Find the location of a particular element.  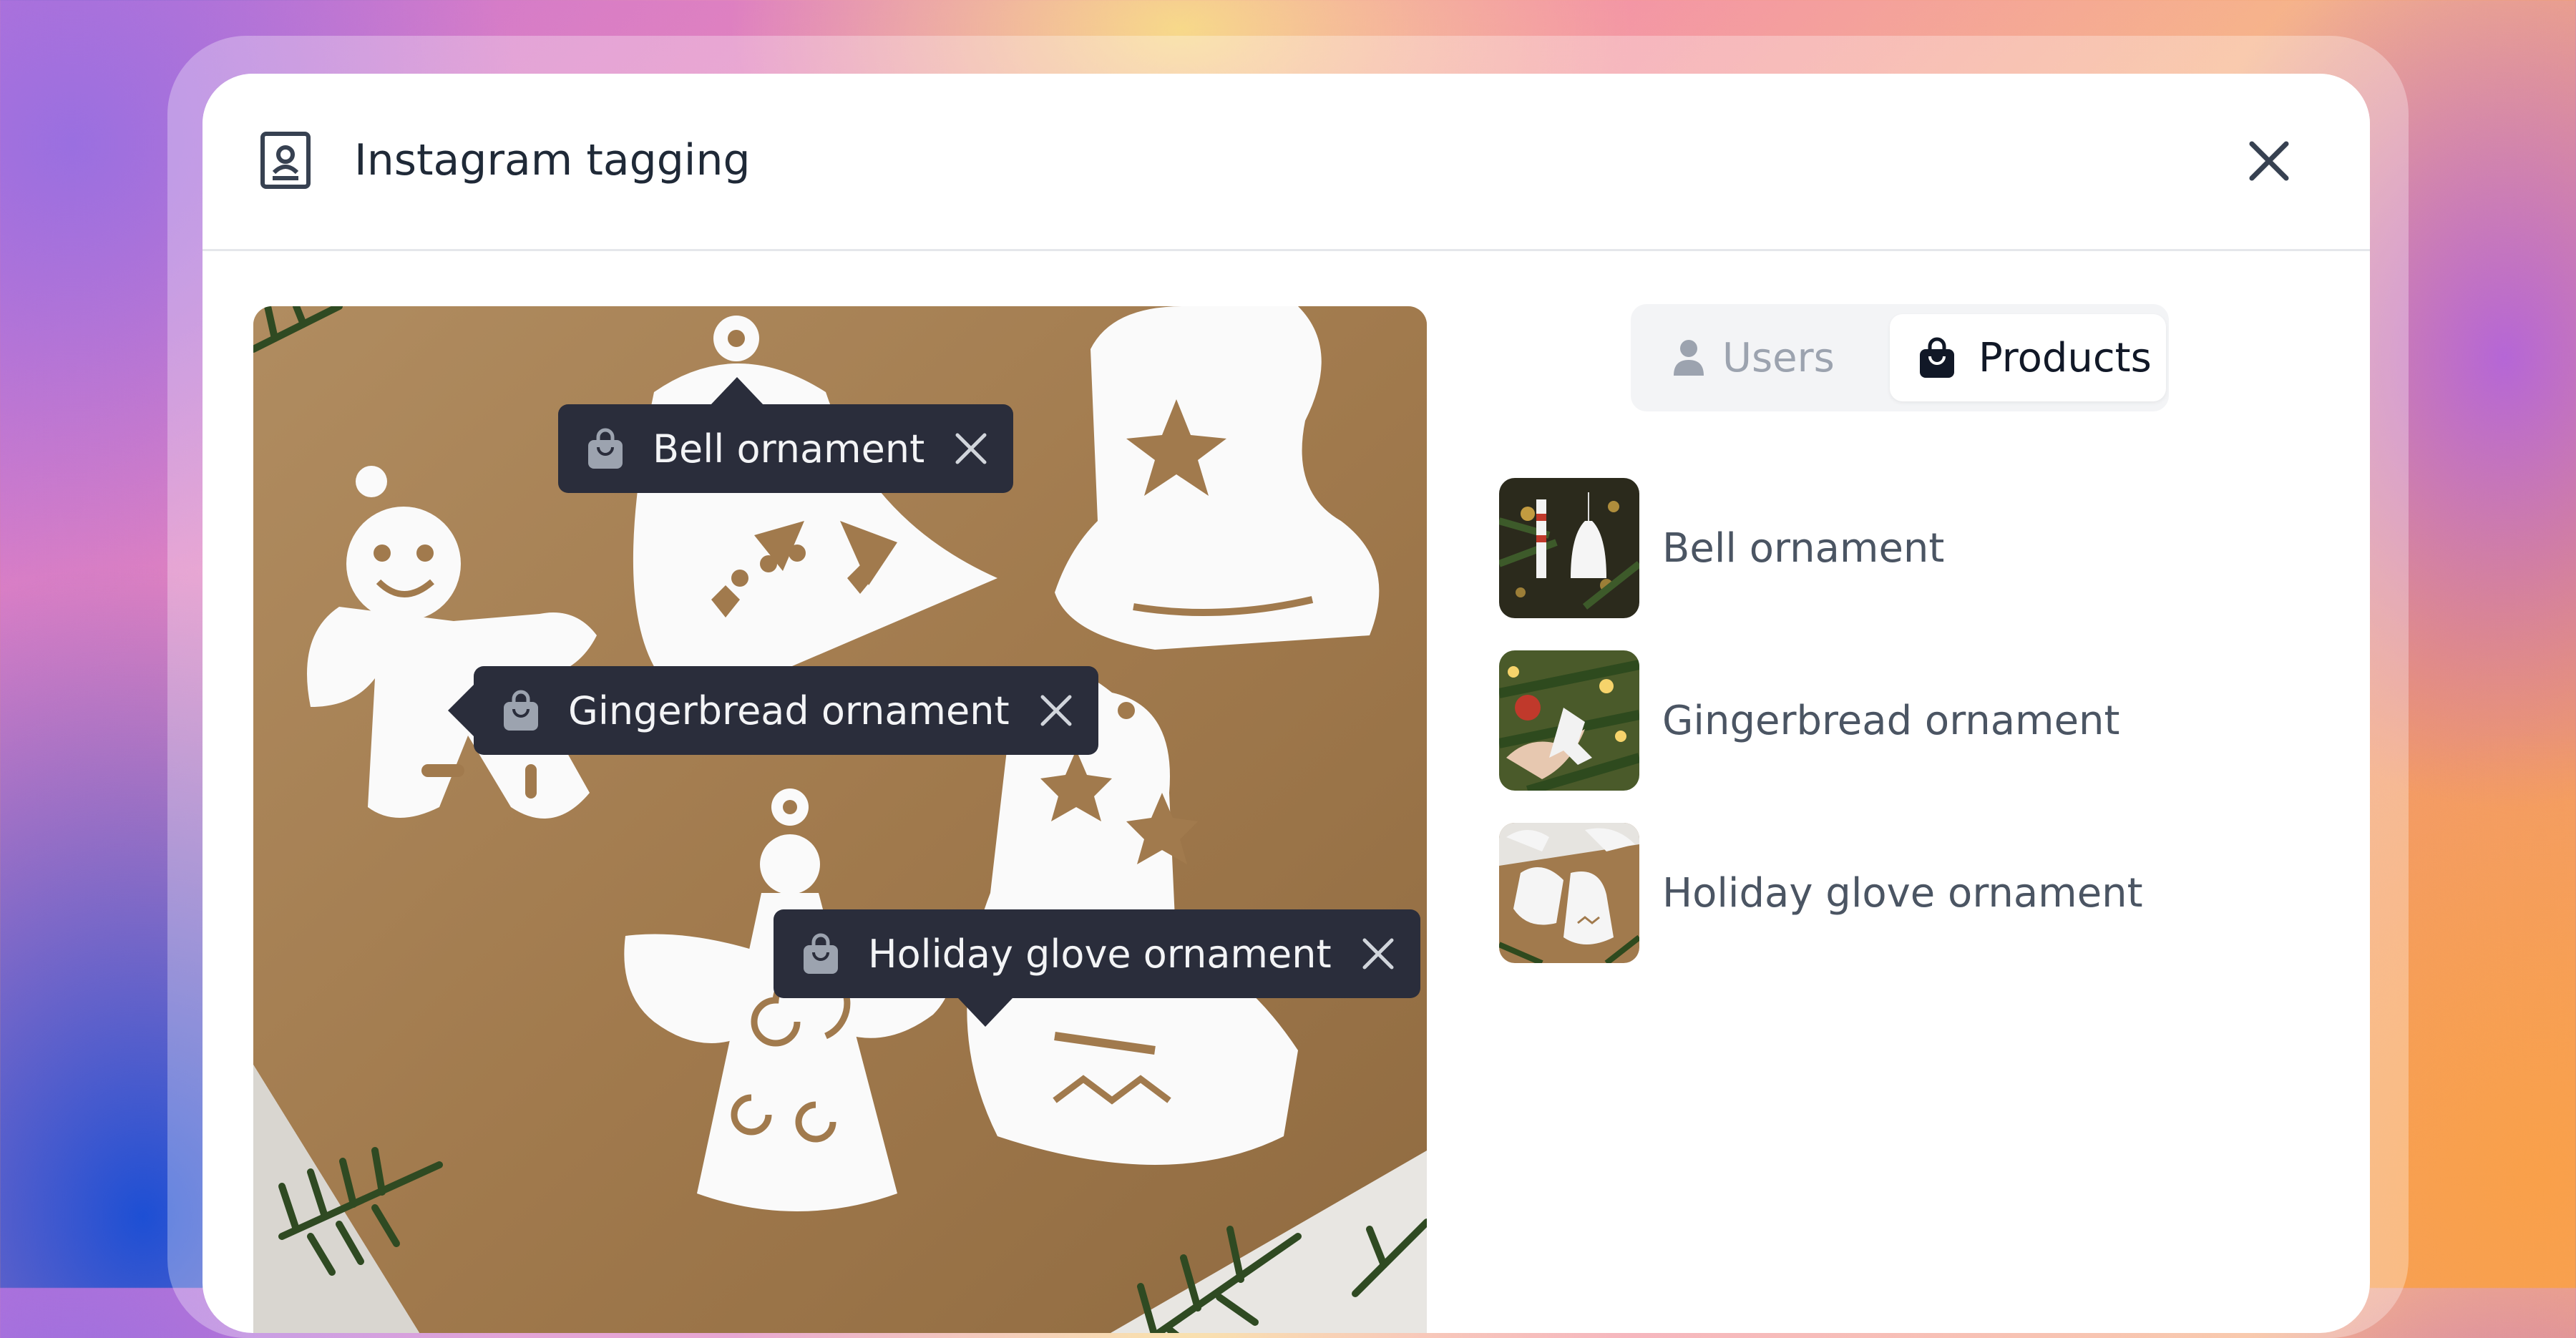

tab-products-label: Products is located at coordinates (2065, 357).